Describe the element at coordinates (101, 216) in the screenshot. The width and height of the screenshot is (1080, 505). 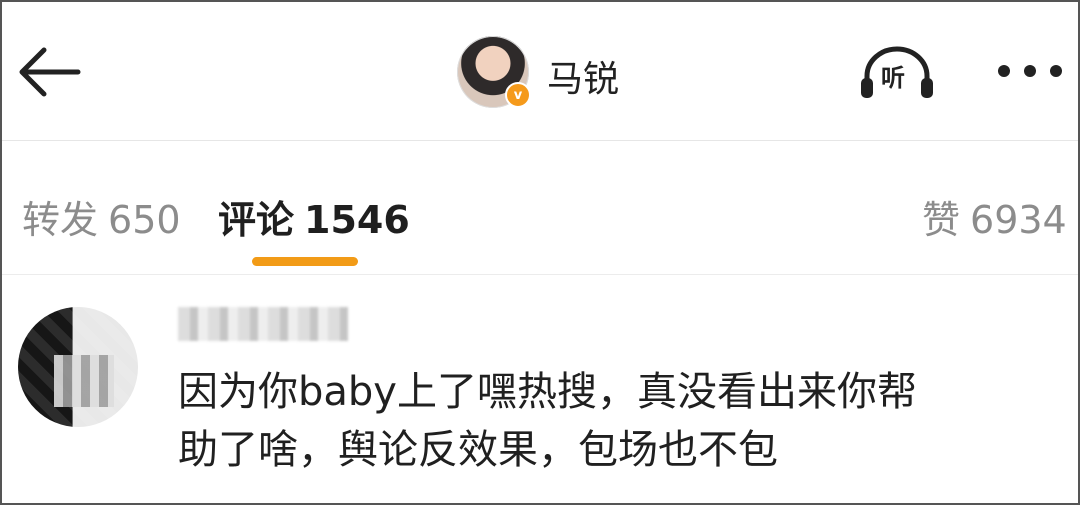
I see `tab-reposts: 转发 650` at that location.